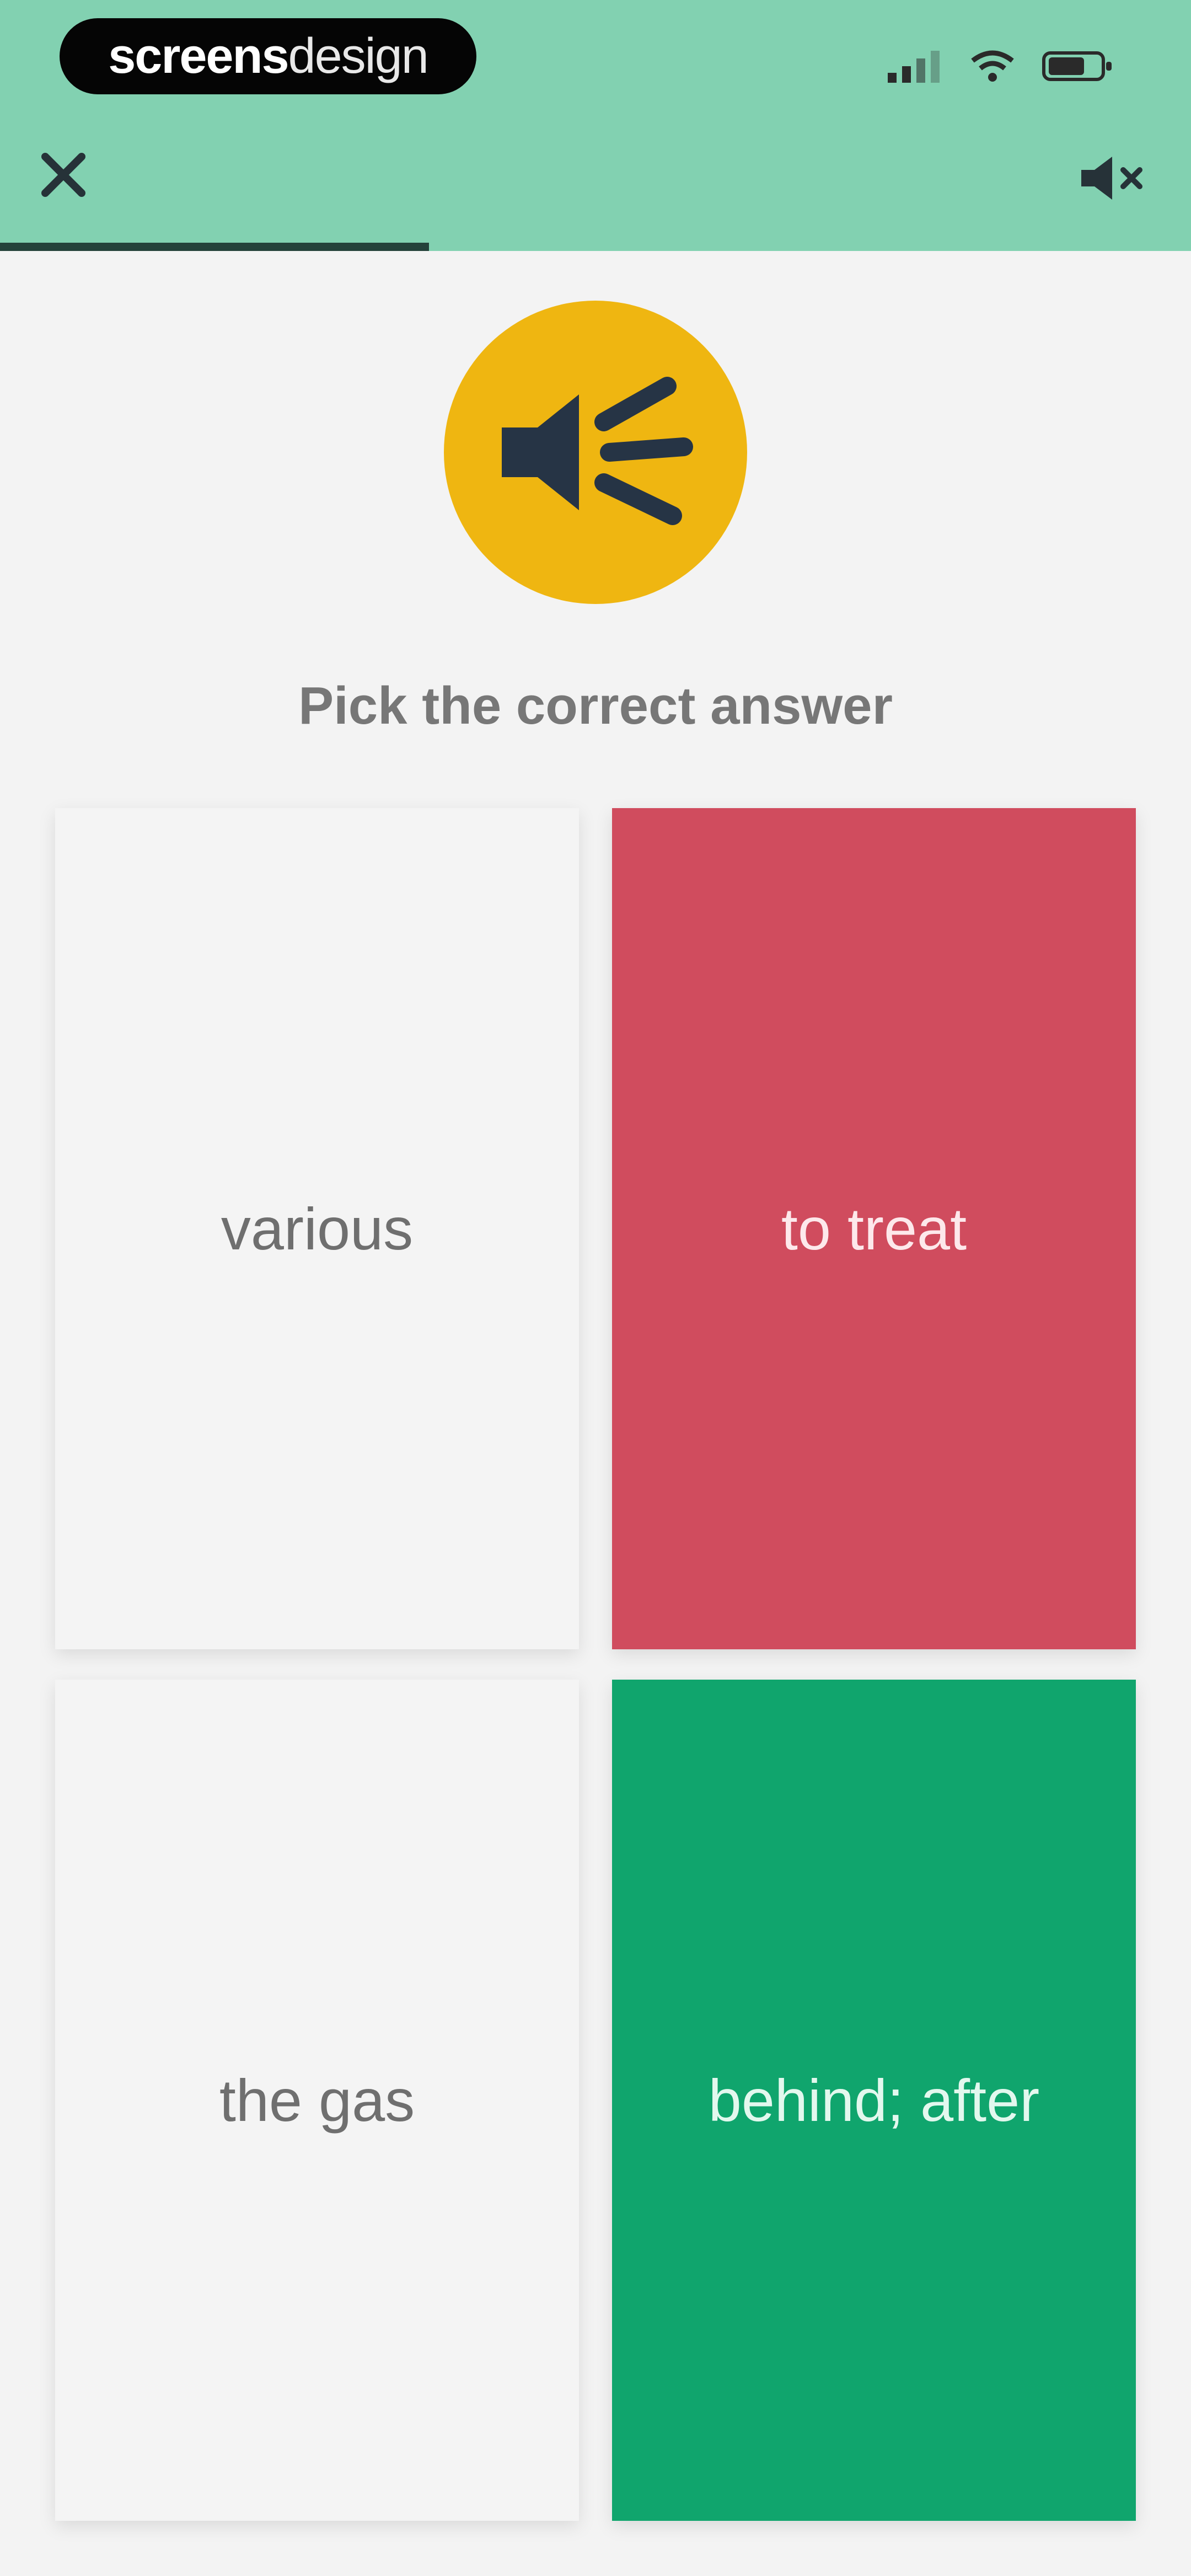 The width and height of the screenshot is (1191, 2576). I want to click on sound-toggle-button, so click(1113, 178).